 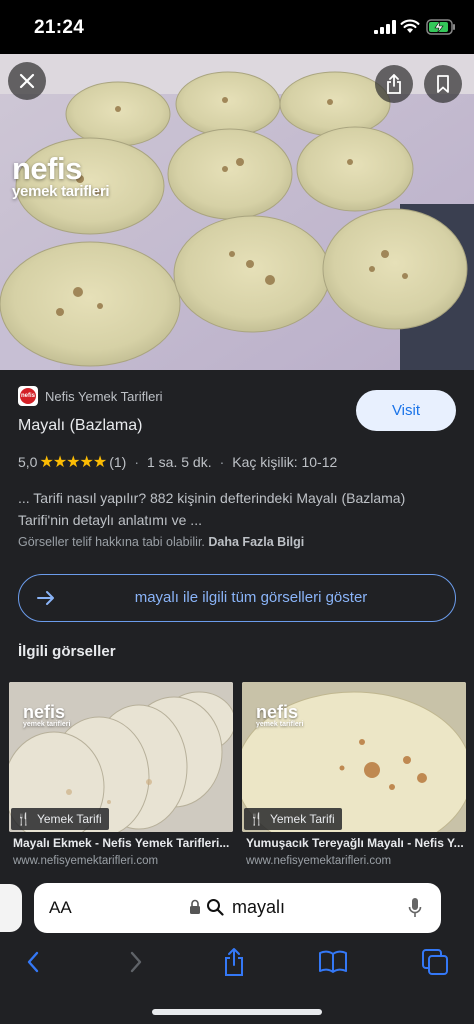 What do you see at coordinates (195, 906) in the screenshot?
I see `lock-icon` at bounding box center [195, 906].